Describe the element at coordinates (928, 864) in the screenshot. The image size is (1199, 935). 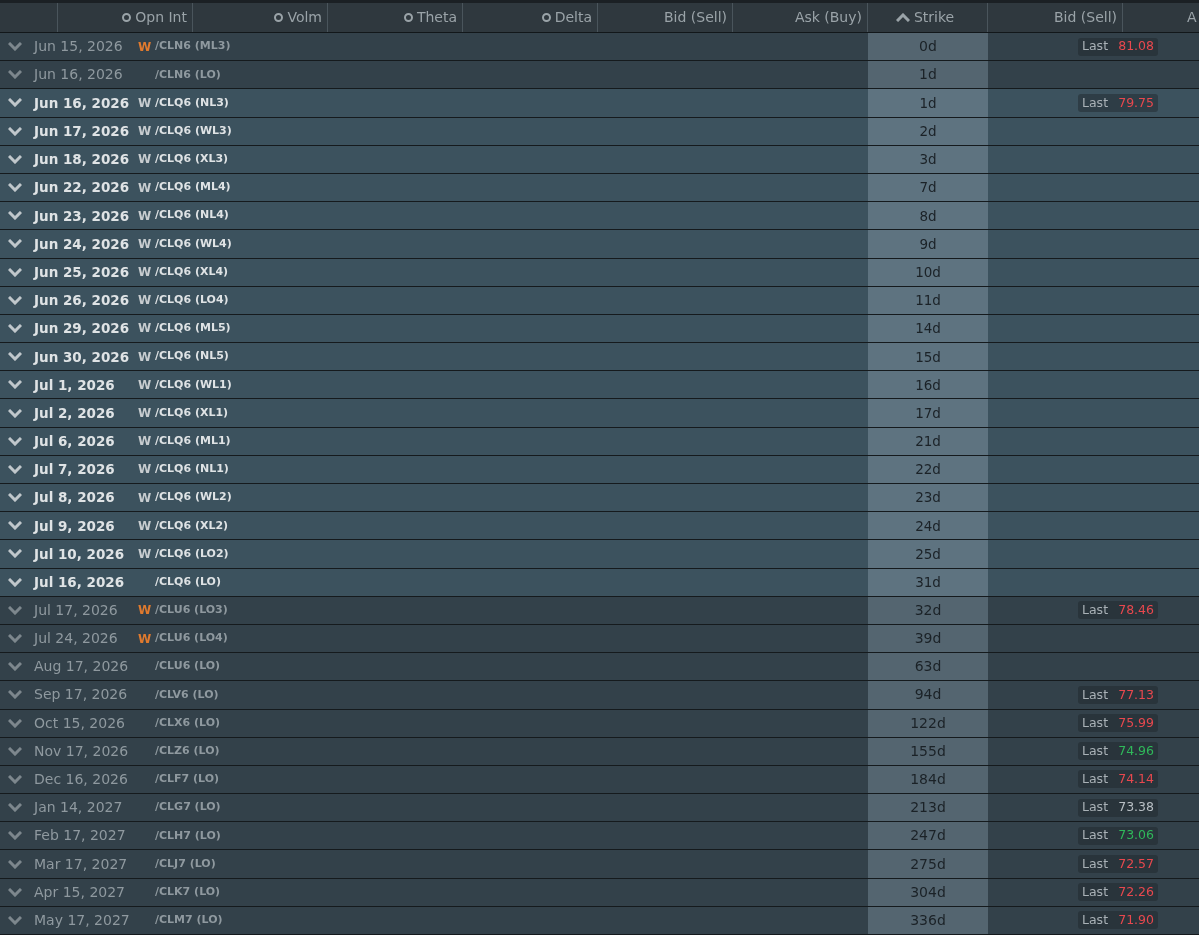
I see `days-to-expiry: 275d` at that location.